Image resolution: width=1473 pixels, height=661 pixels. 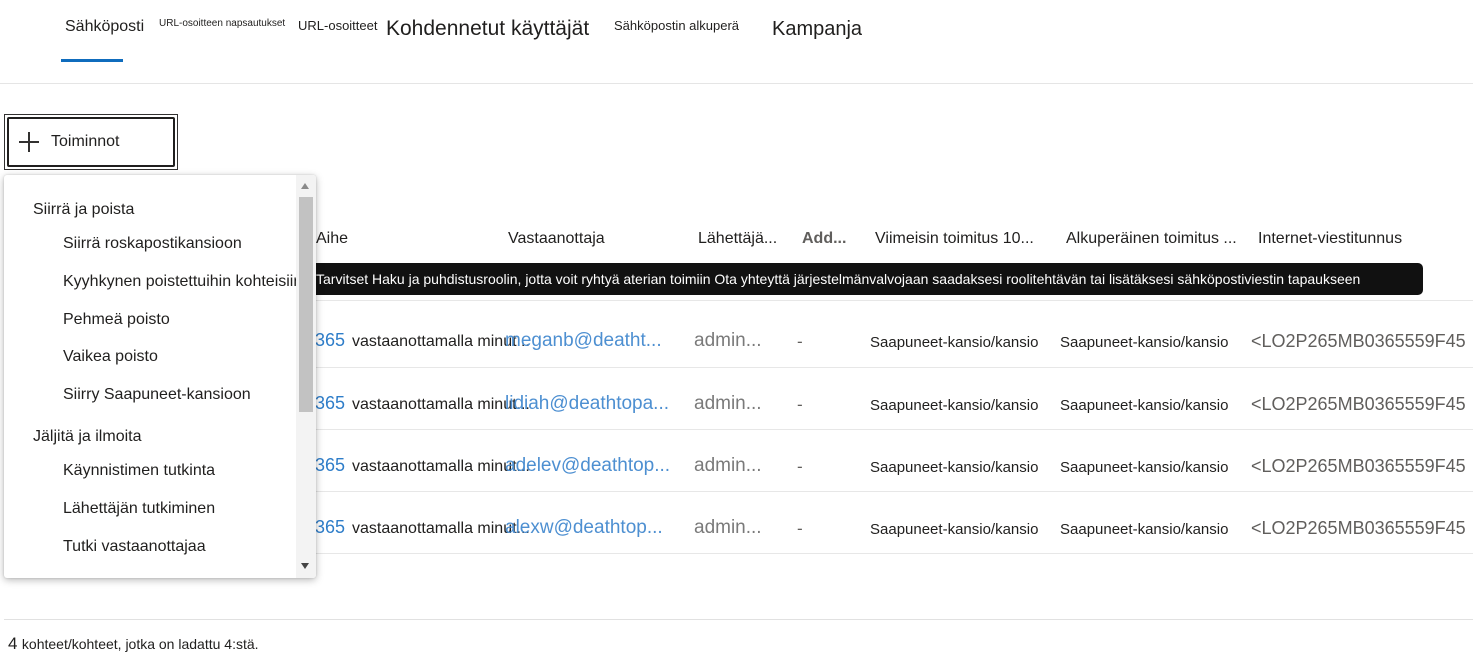 What do you see at coordinates (598, 239) in the screenshot?
I see `column-header-recipient: Vastaanottaja` at bounding box center [598, 239].